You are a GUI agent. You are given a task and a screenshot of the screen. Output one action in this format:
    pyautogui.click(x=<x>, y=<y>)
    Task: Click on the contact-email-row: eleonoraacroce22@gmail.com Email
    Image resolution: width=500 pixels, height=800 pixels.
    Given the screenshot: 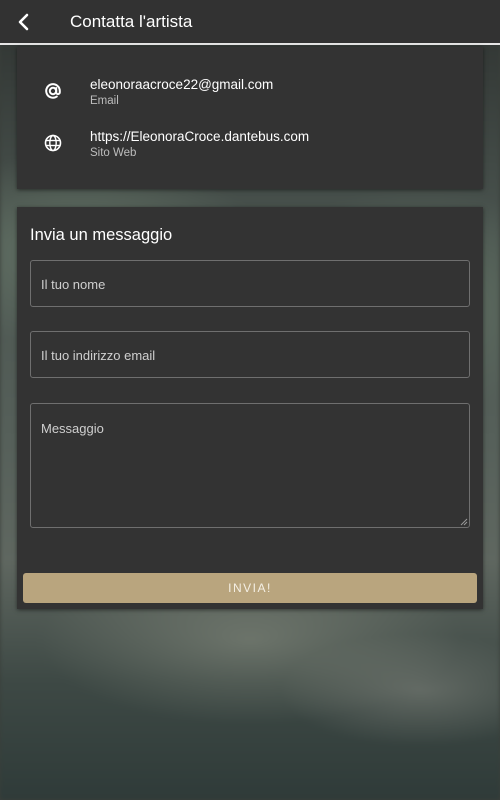 What is the action you would take?
    pyautogui.click(x=250, y=97)
    